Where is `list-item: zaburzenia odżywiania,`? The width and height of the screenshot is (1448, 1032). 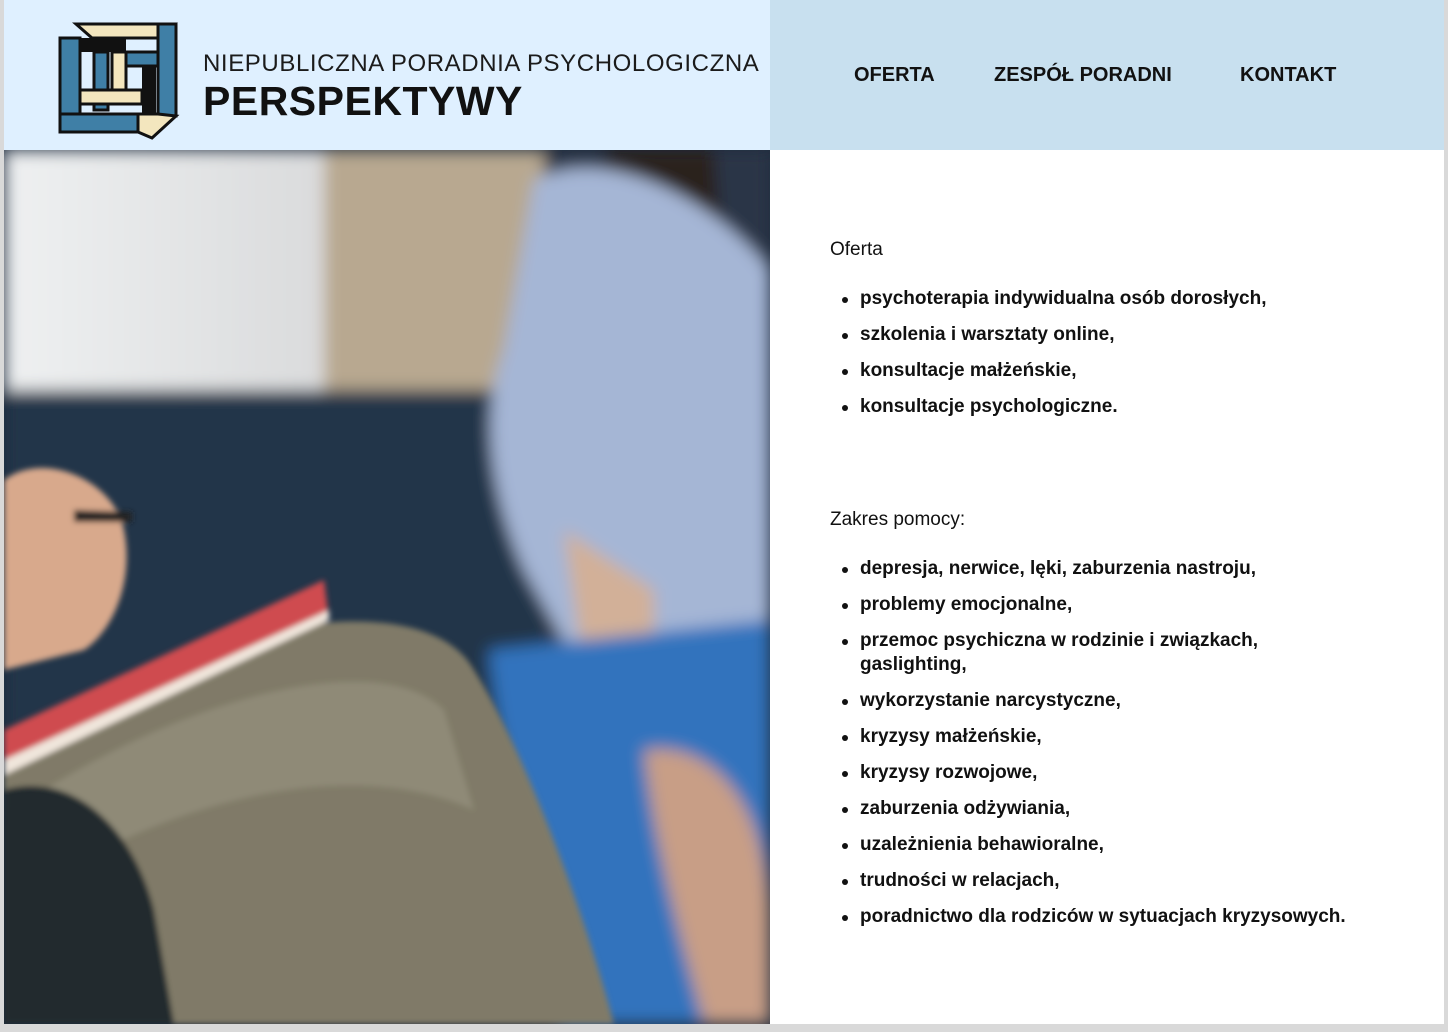
list-item: zaburzenia odżywiania, is located at coordinates (1130, 809).